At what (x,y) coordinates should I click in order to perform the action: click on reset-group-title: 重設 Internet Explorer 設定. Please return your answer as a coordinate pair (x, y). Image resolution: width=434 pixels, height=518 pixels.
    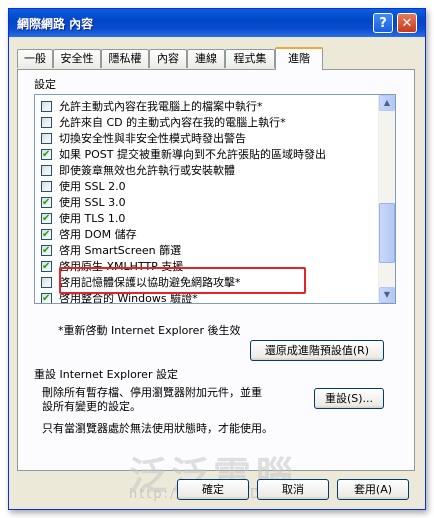
    Looking at the image, I should click on (106, 374).